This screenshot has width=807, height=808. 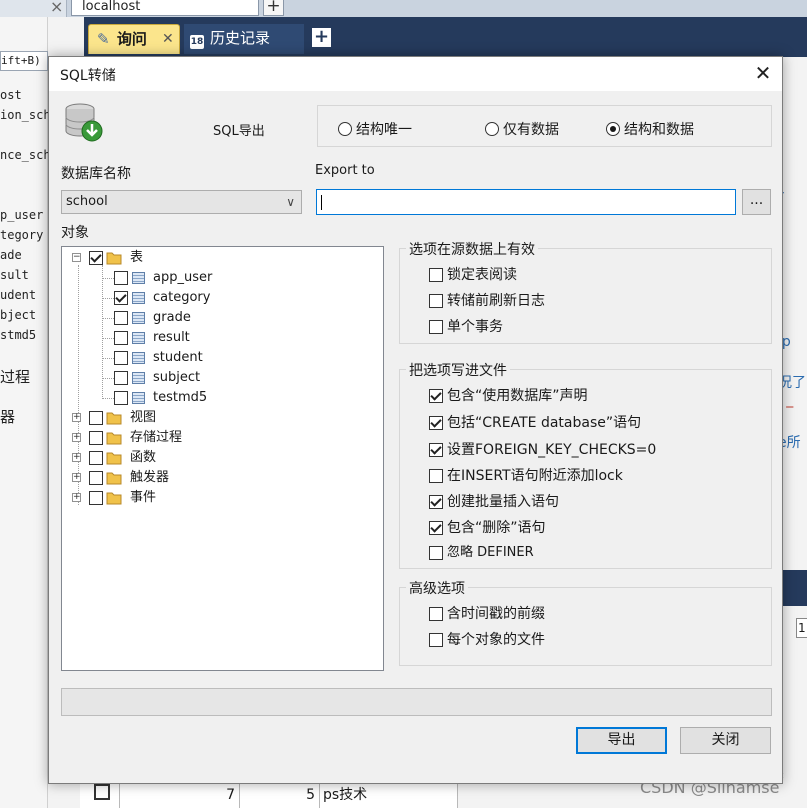 I want to click on sidebar-item: 过程, so click(x=24, y=376).